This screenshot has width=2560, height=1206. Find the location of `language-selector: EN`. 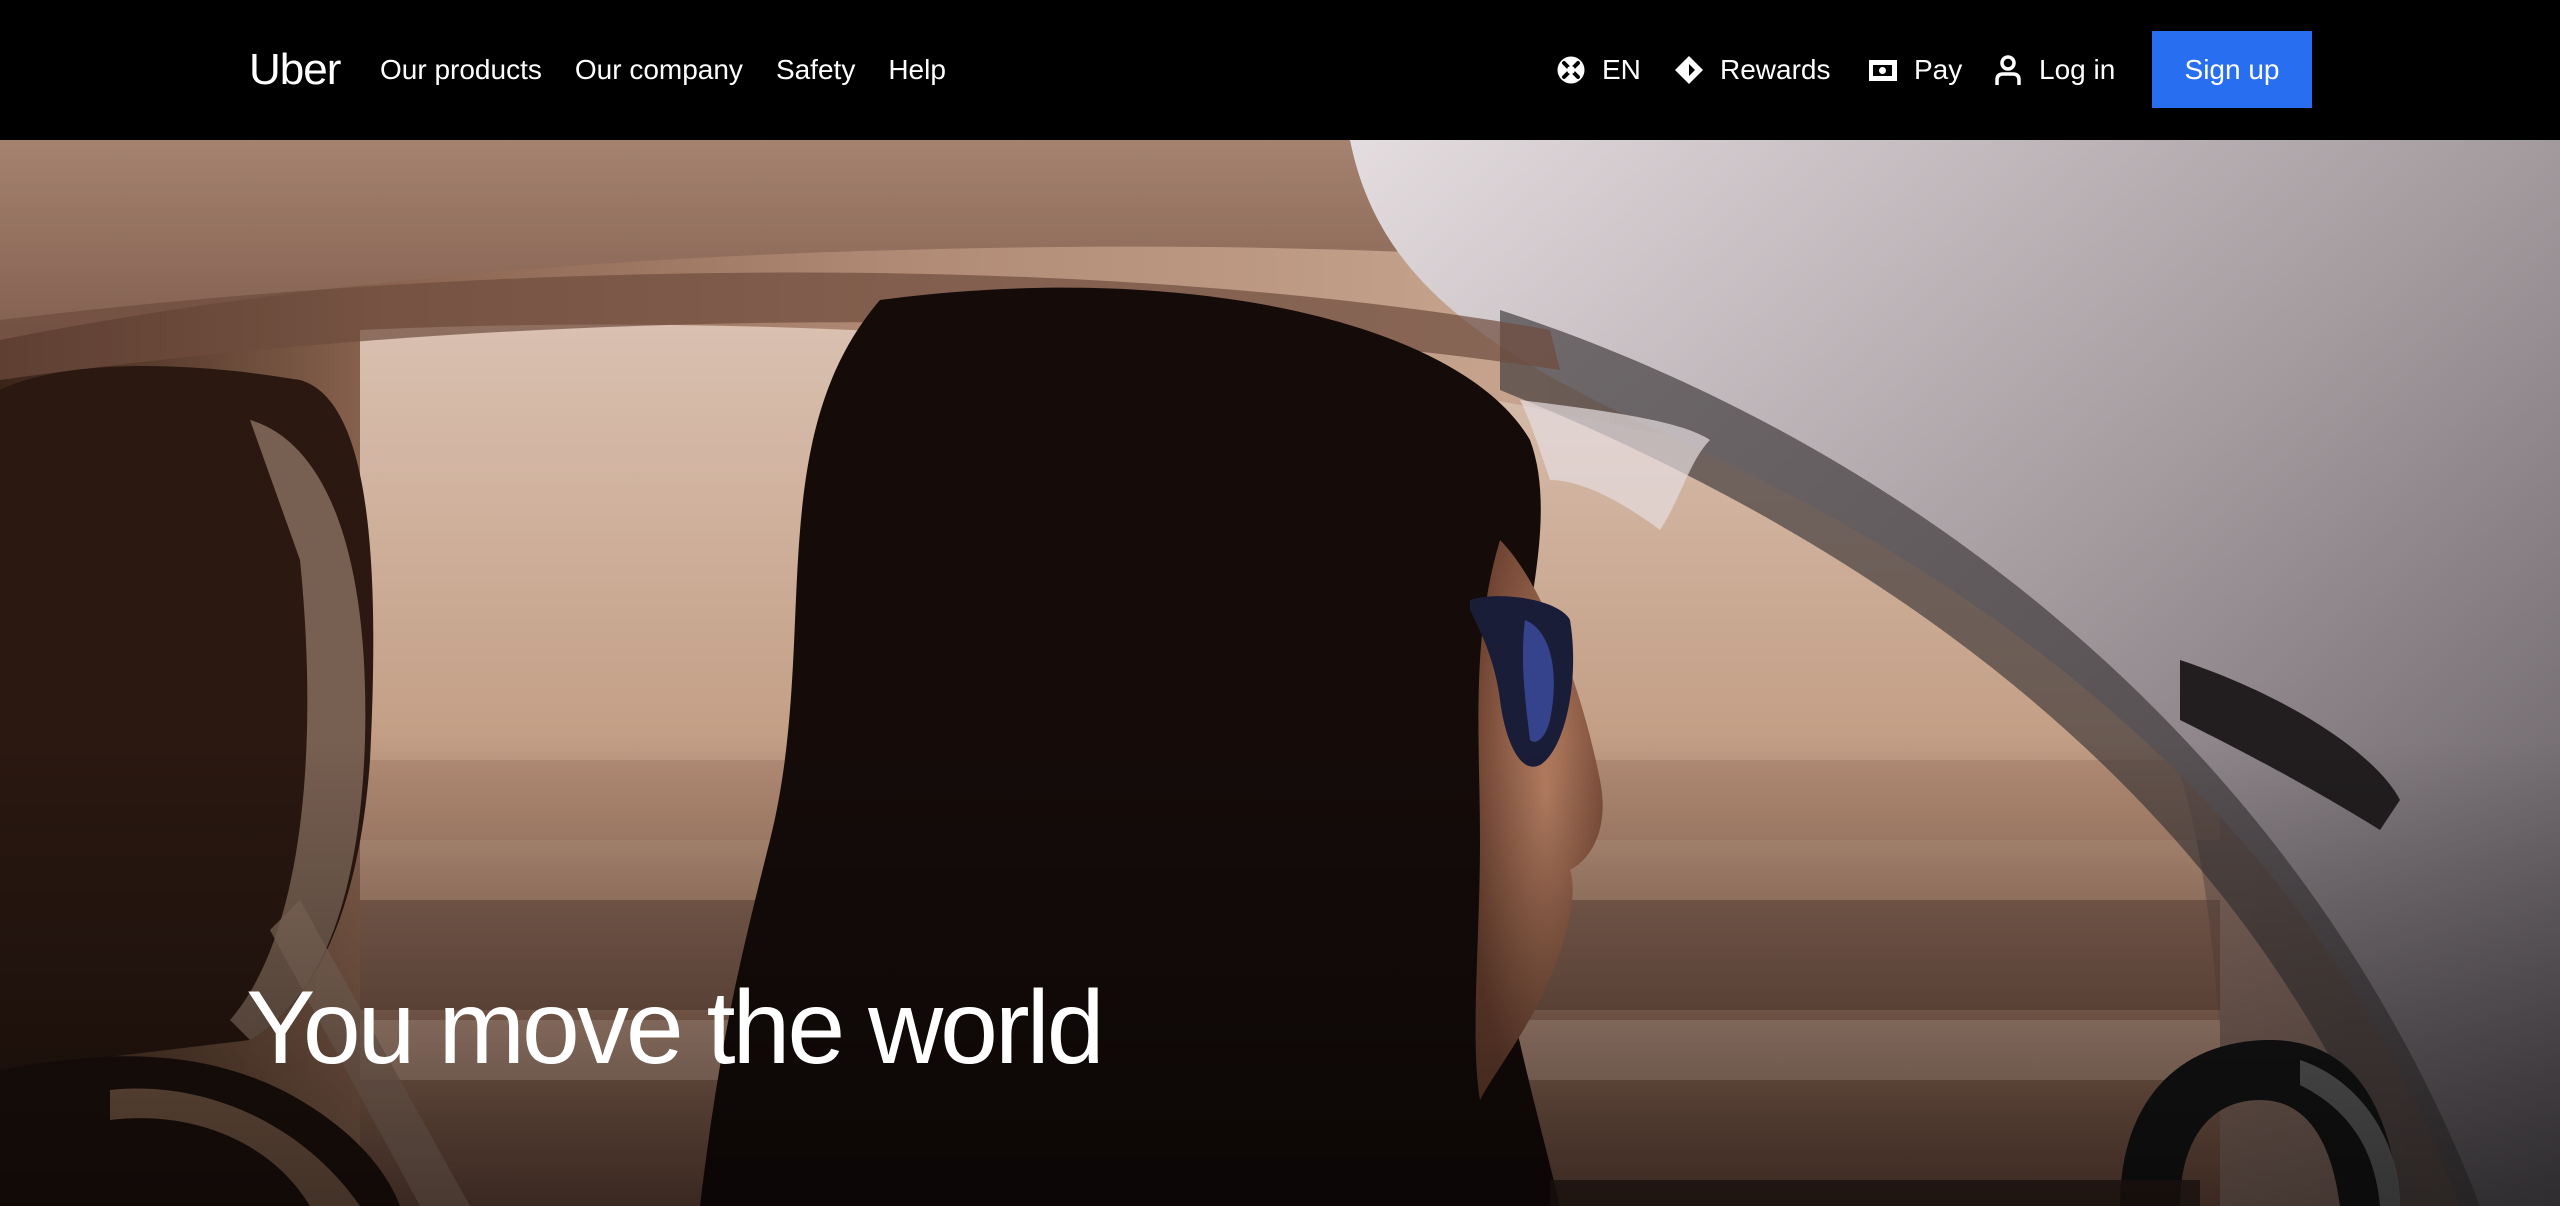

language-selector: EN is located at coordinates (1598, 70).